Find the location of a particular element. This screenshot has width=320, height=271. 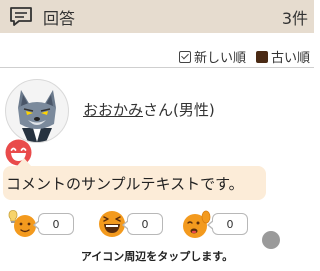

sort-options: 新しい順 古い順 is located at coordinates (244, 56).